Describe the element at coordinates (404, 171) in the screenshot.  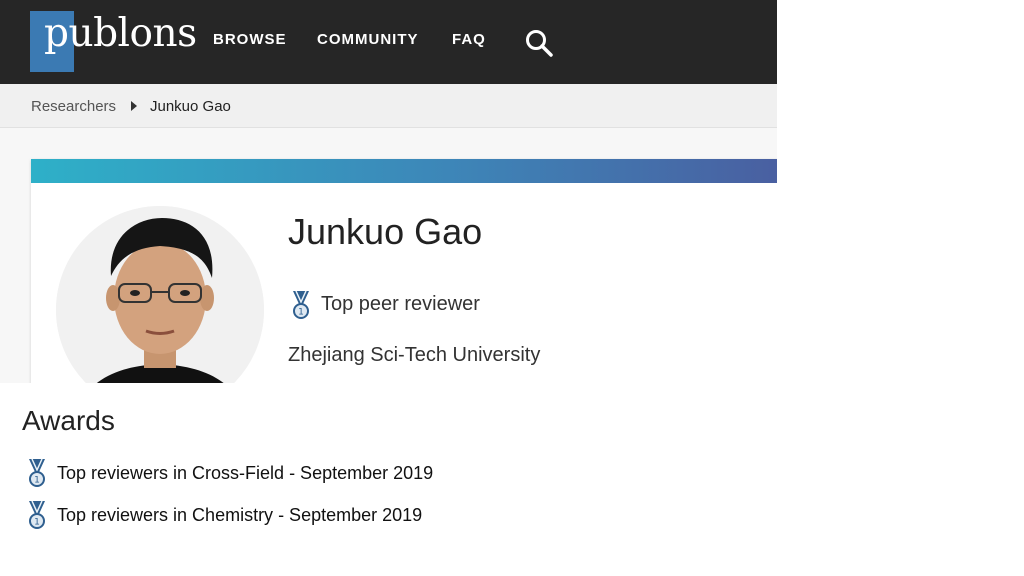
I see `profile-header-bar` at that location.